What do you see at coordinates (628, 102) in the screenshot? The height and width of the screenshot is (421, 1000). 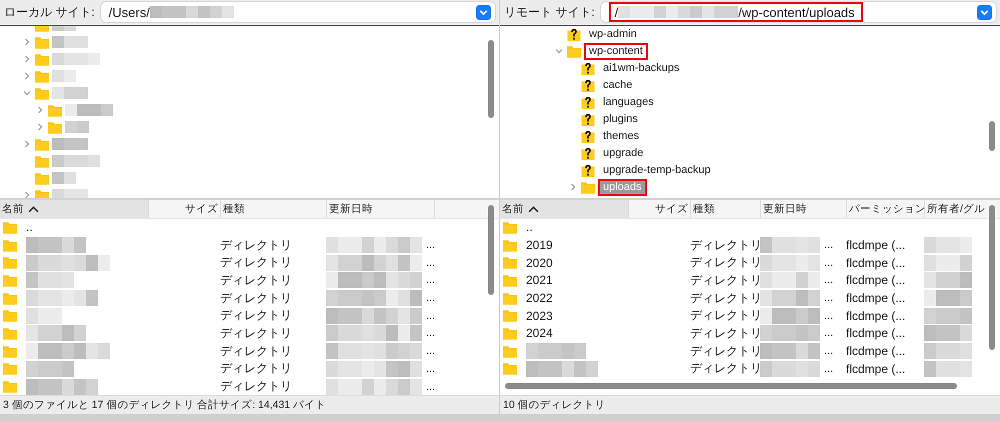 I see `tree-item: languages` at bounding box center [628, 102].